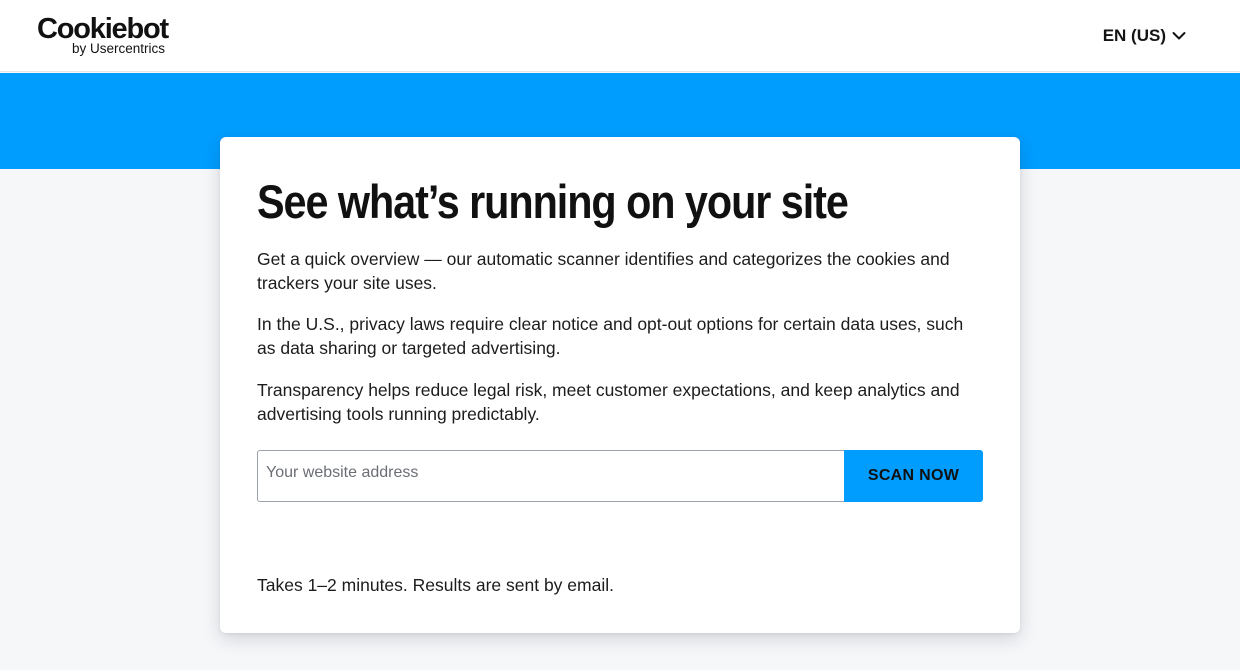 The image size is (1240, 670). What do you see at coordinates (913, 476) in the screenshot?
I see `scan-now-button: SCAN NOW` at bounding box center [913, 476].